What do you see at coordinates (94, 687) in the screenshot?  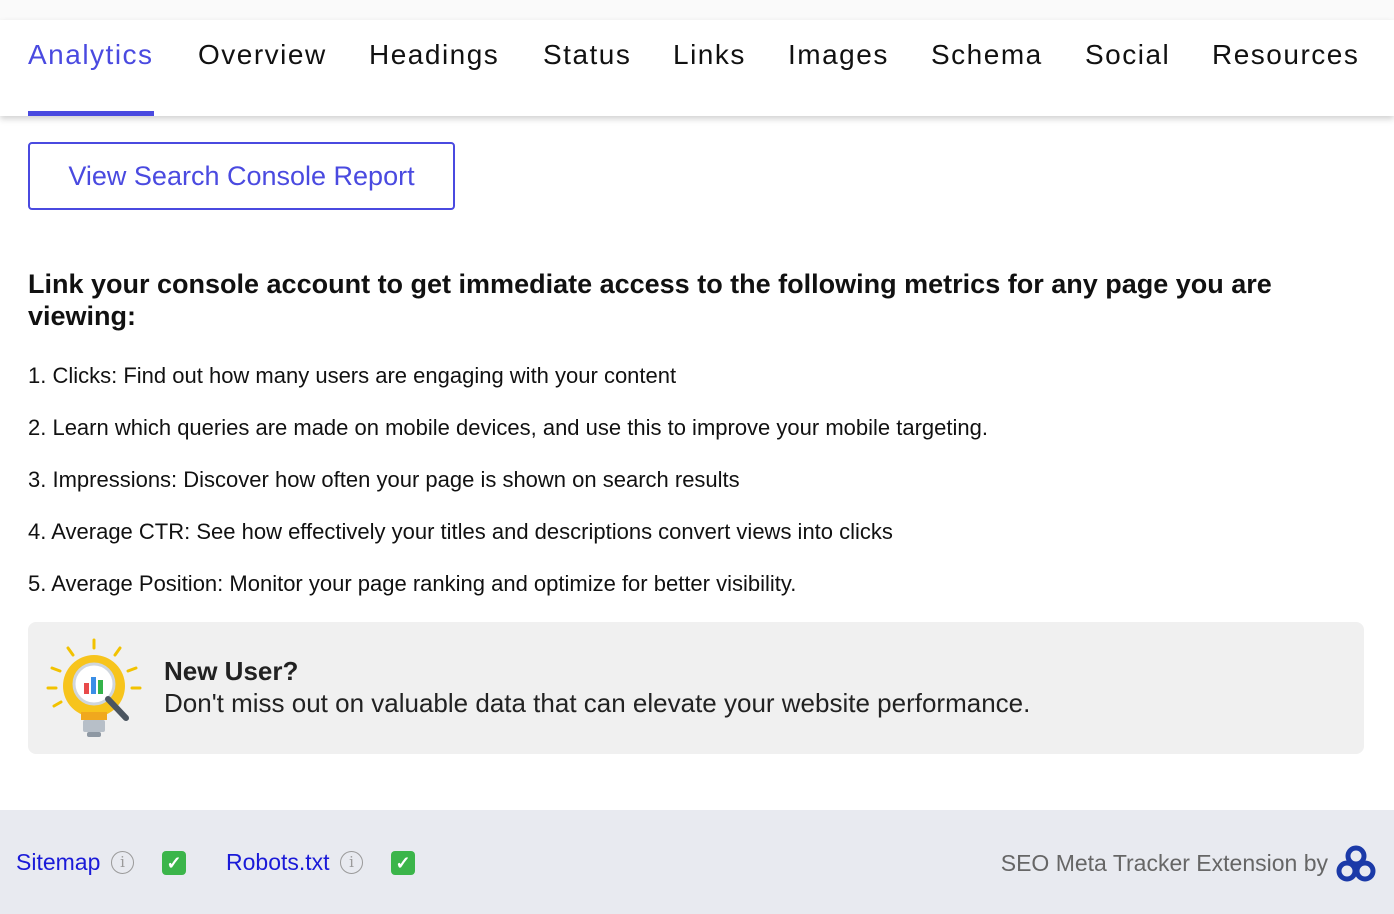 I see `lightbulb-chart-icon` at bounding box center [94, 687].